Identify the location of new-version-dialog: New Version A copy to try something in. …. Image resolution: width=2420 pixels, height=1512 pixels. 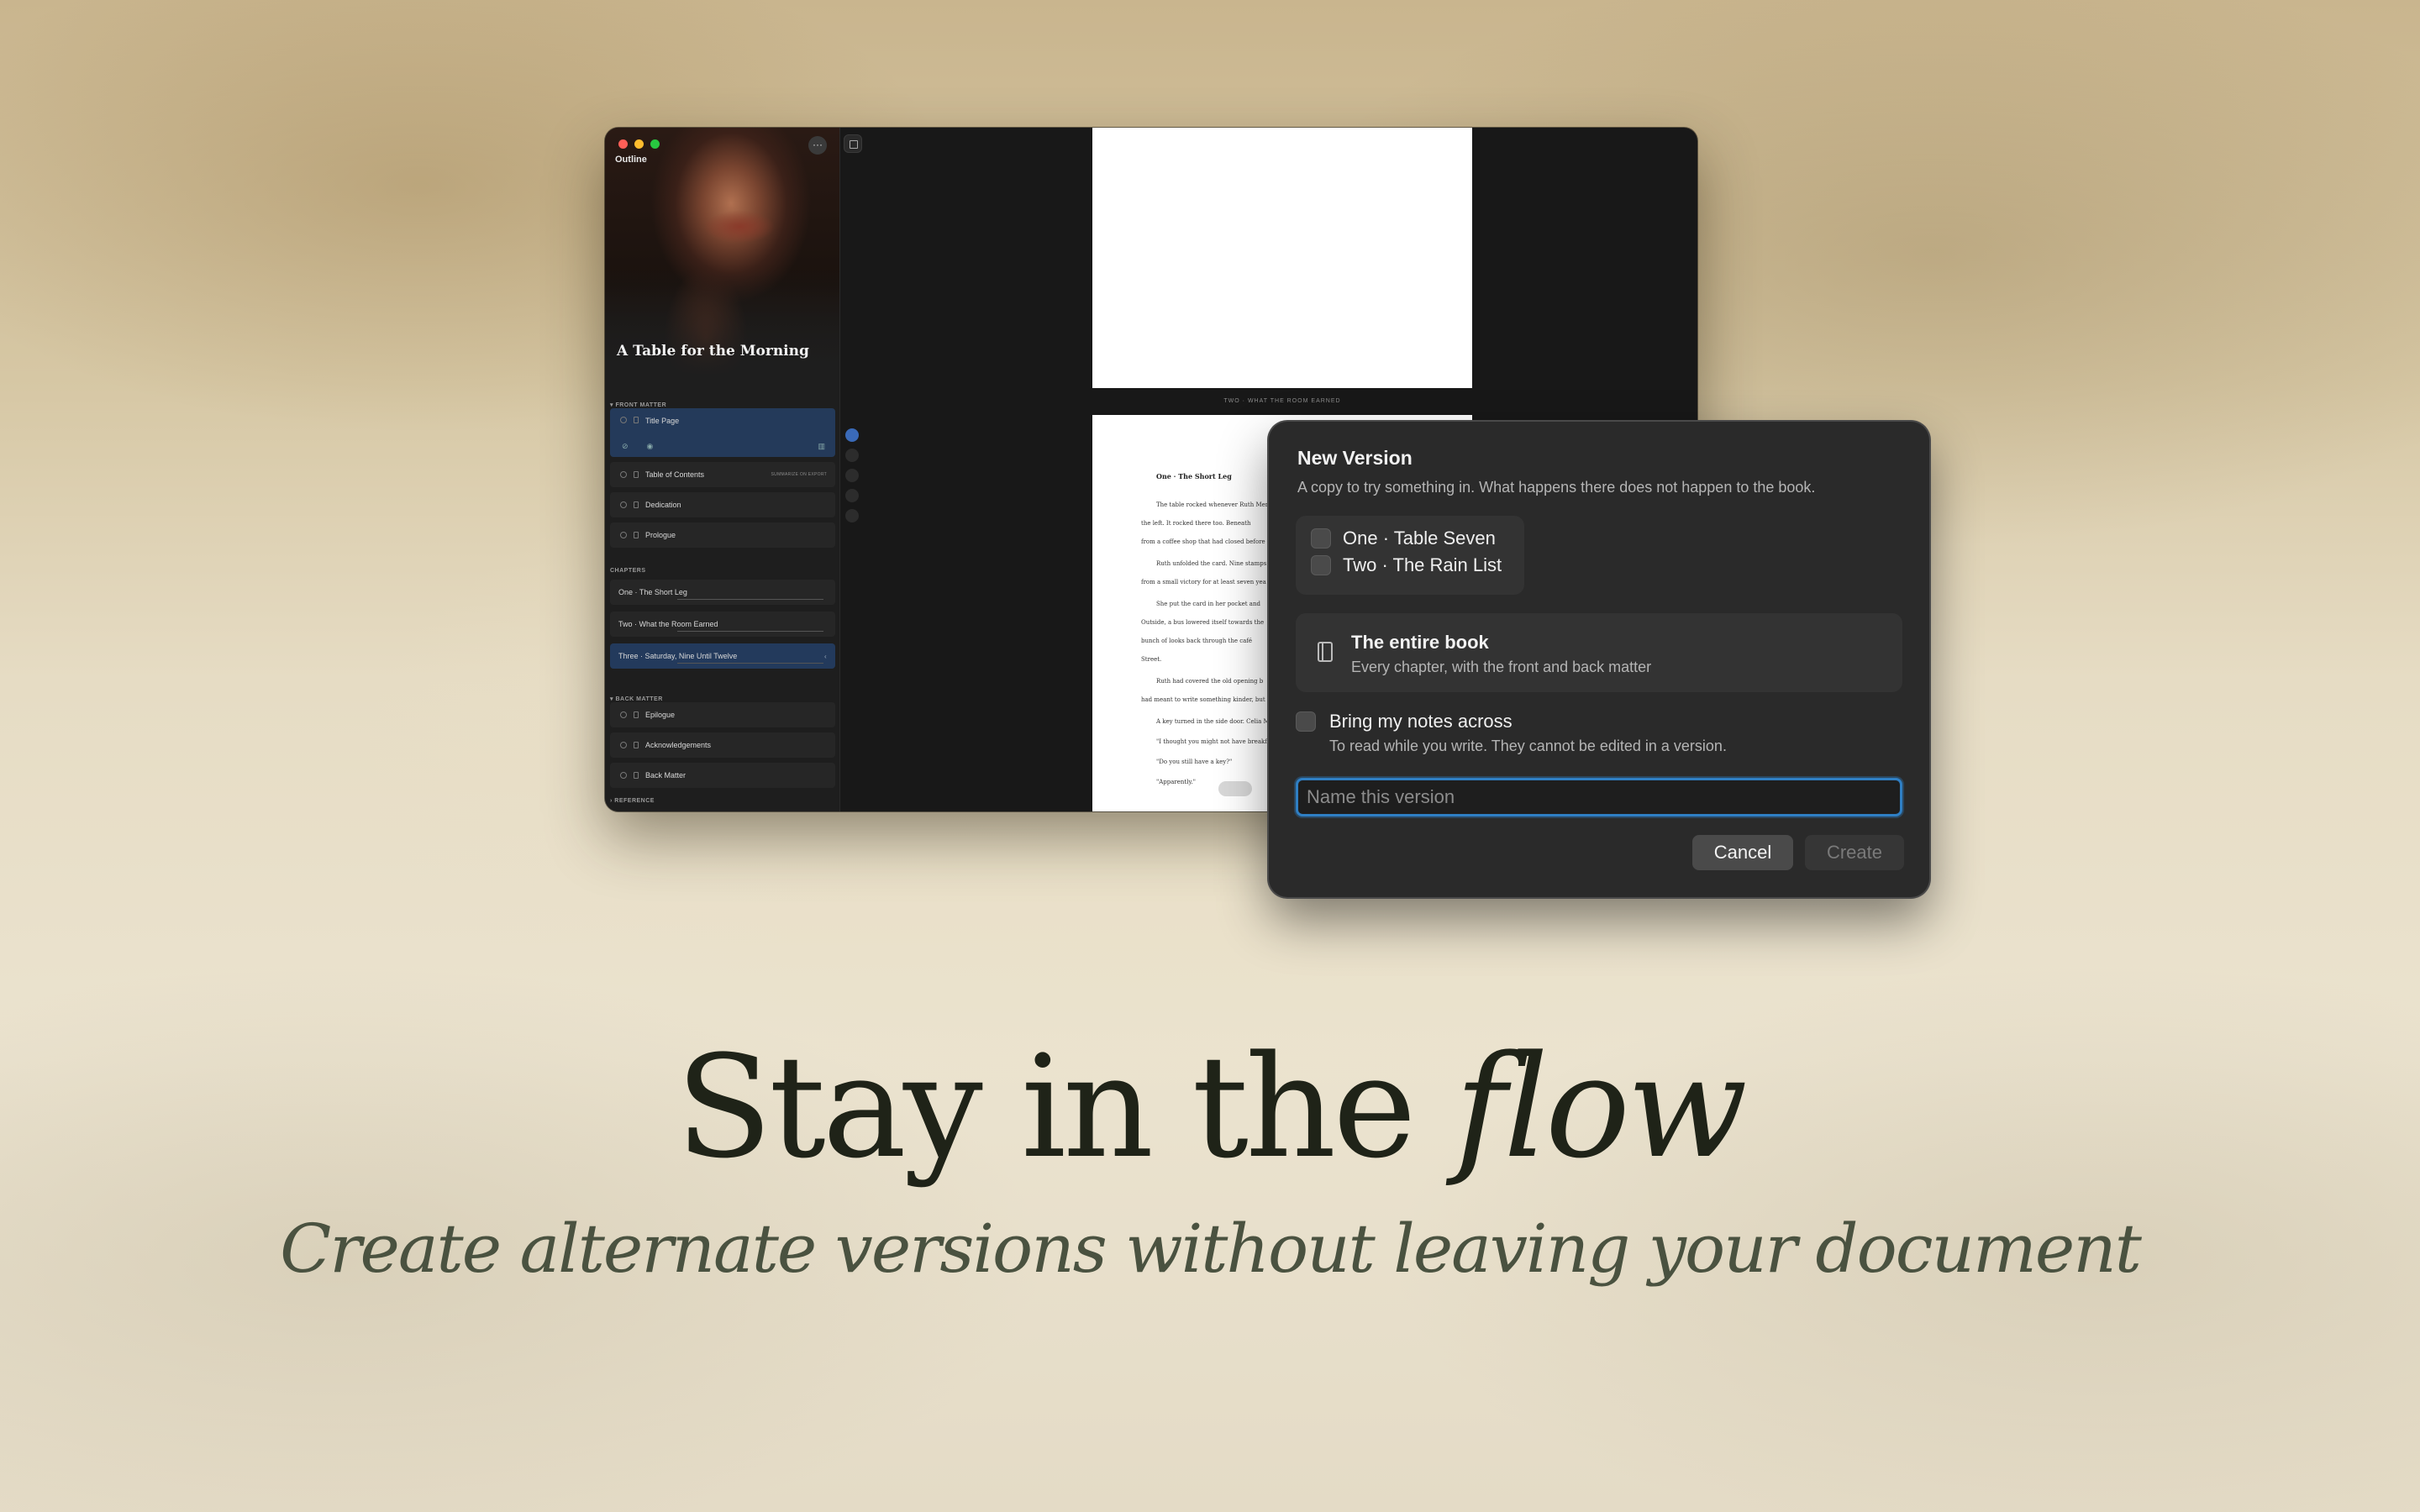
(1599, 659).